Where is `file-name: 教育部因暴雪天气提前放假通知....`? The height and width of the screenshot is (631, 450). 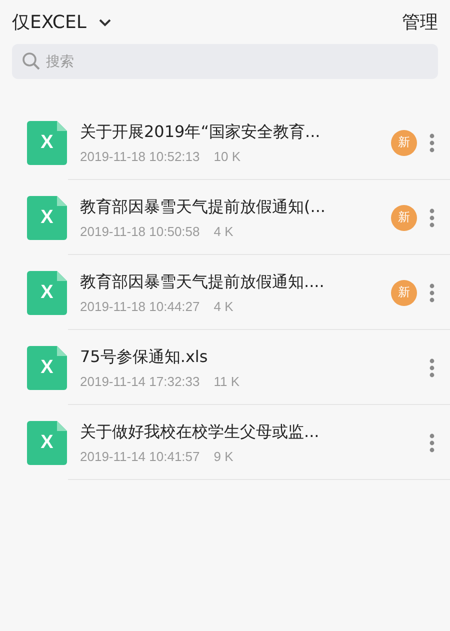 file-name: 教育部因暴雪天气提前放假通知.... is located at coordinates (203, 282).